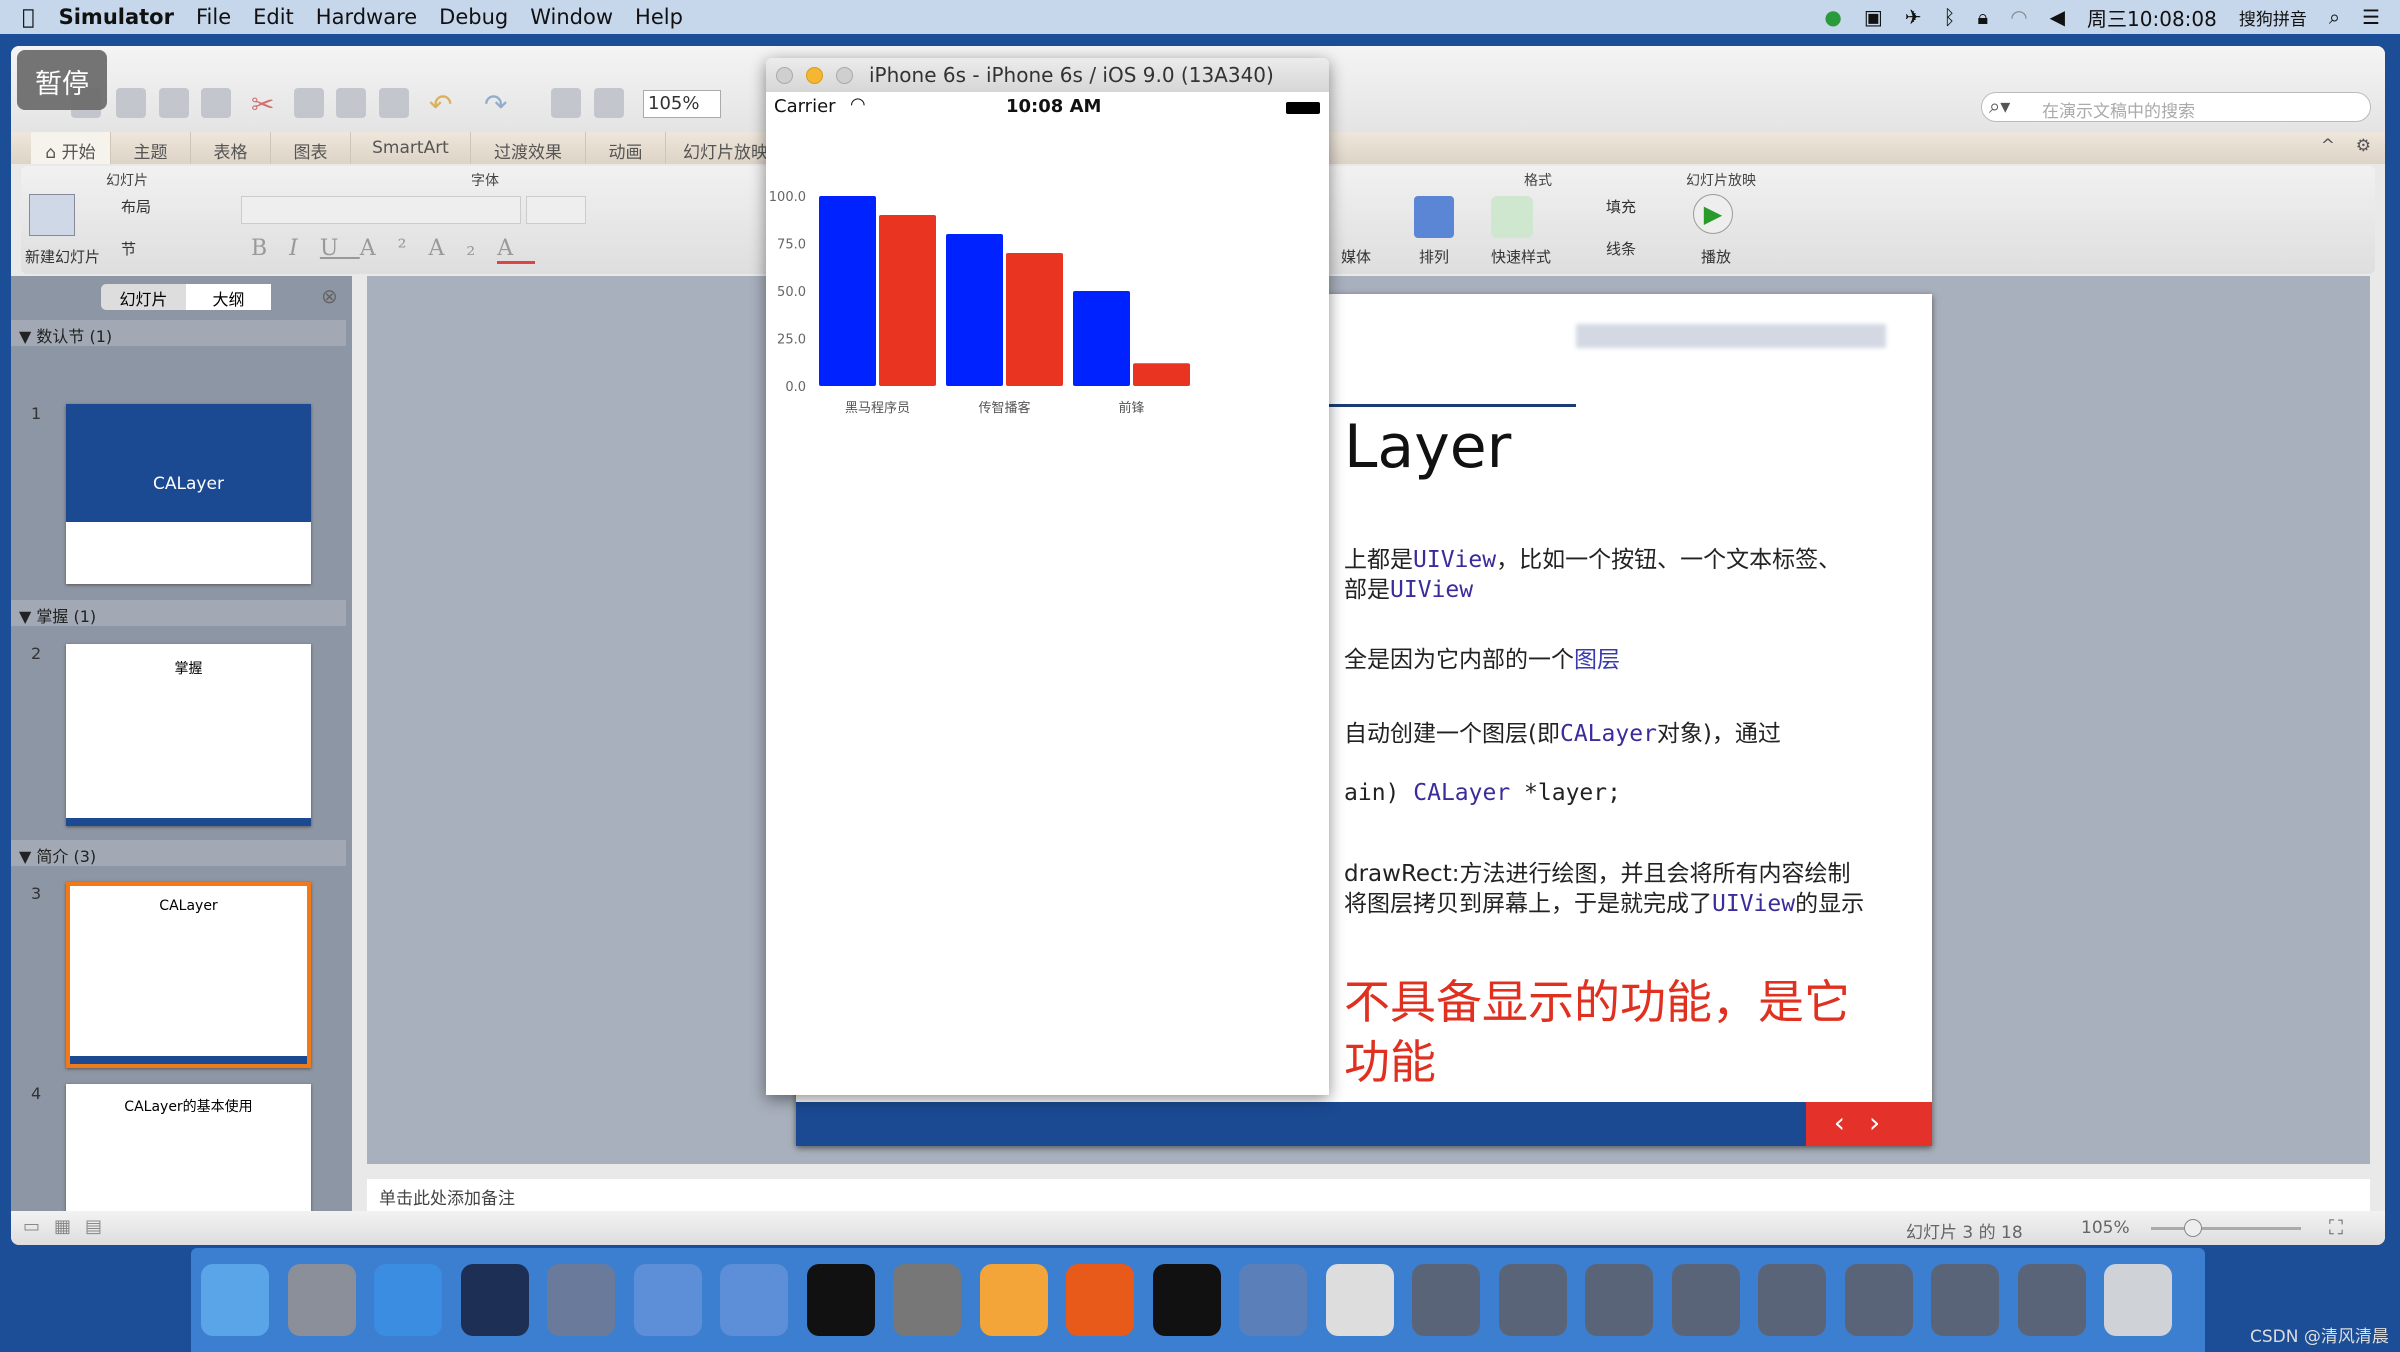 The width and height of the screenshot is (2400, 1352). I want to click on xcode-icon, so click(667, 1300).